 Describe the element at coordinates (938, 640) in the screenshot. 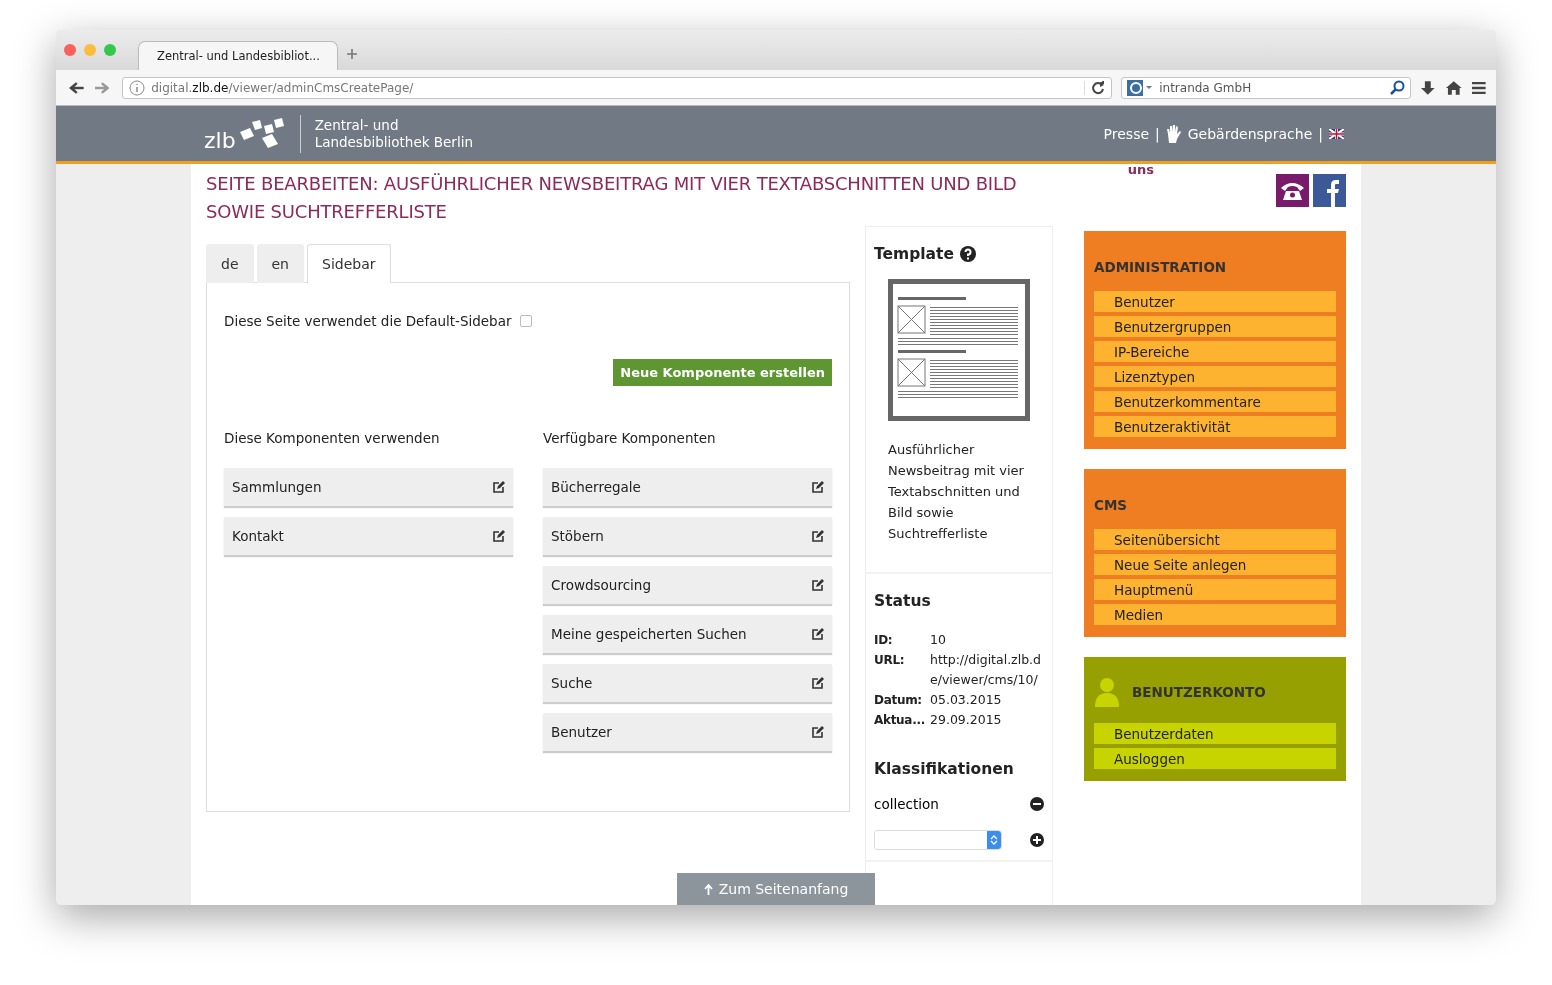

I see `status-value: 10` at that location.